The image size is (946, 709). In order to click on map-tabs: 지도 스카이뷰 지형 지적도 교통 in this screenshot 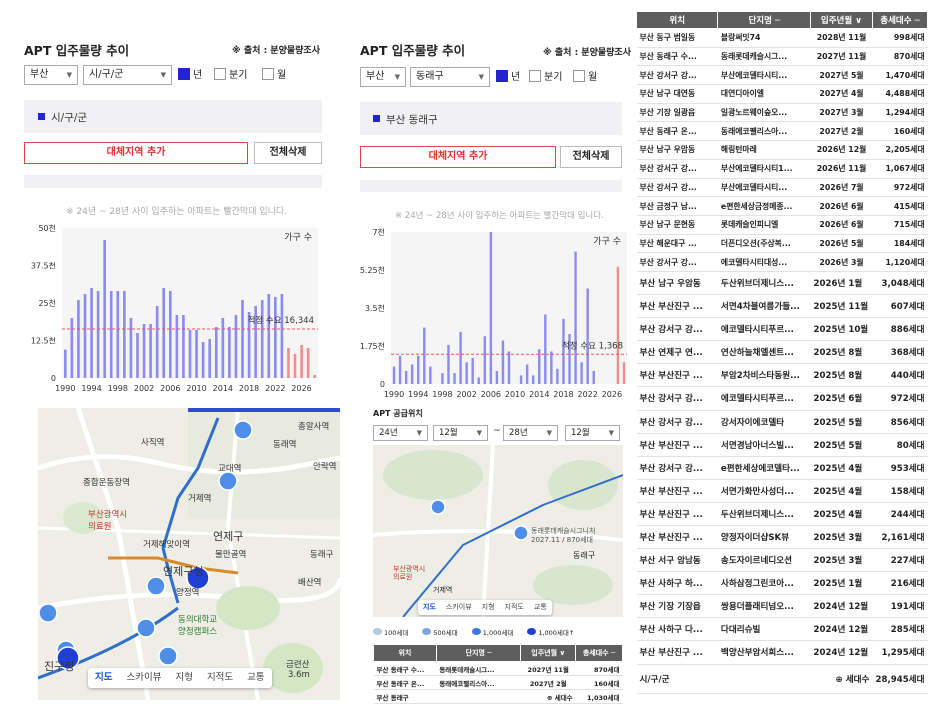, I will do `click(180, 678)`.